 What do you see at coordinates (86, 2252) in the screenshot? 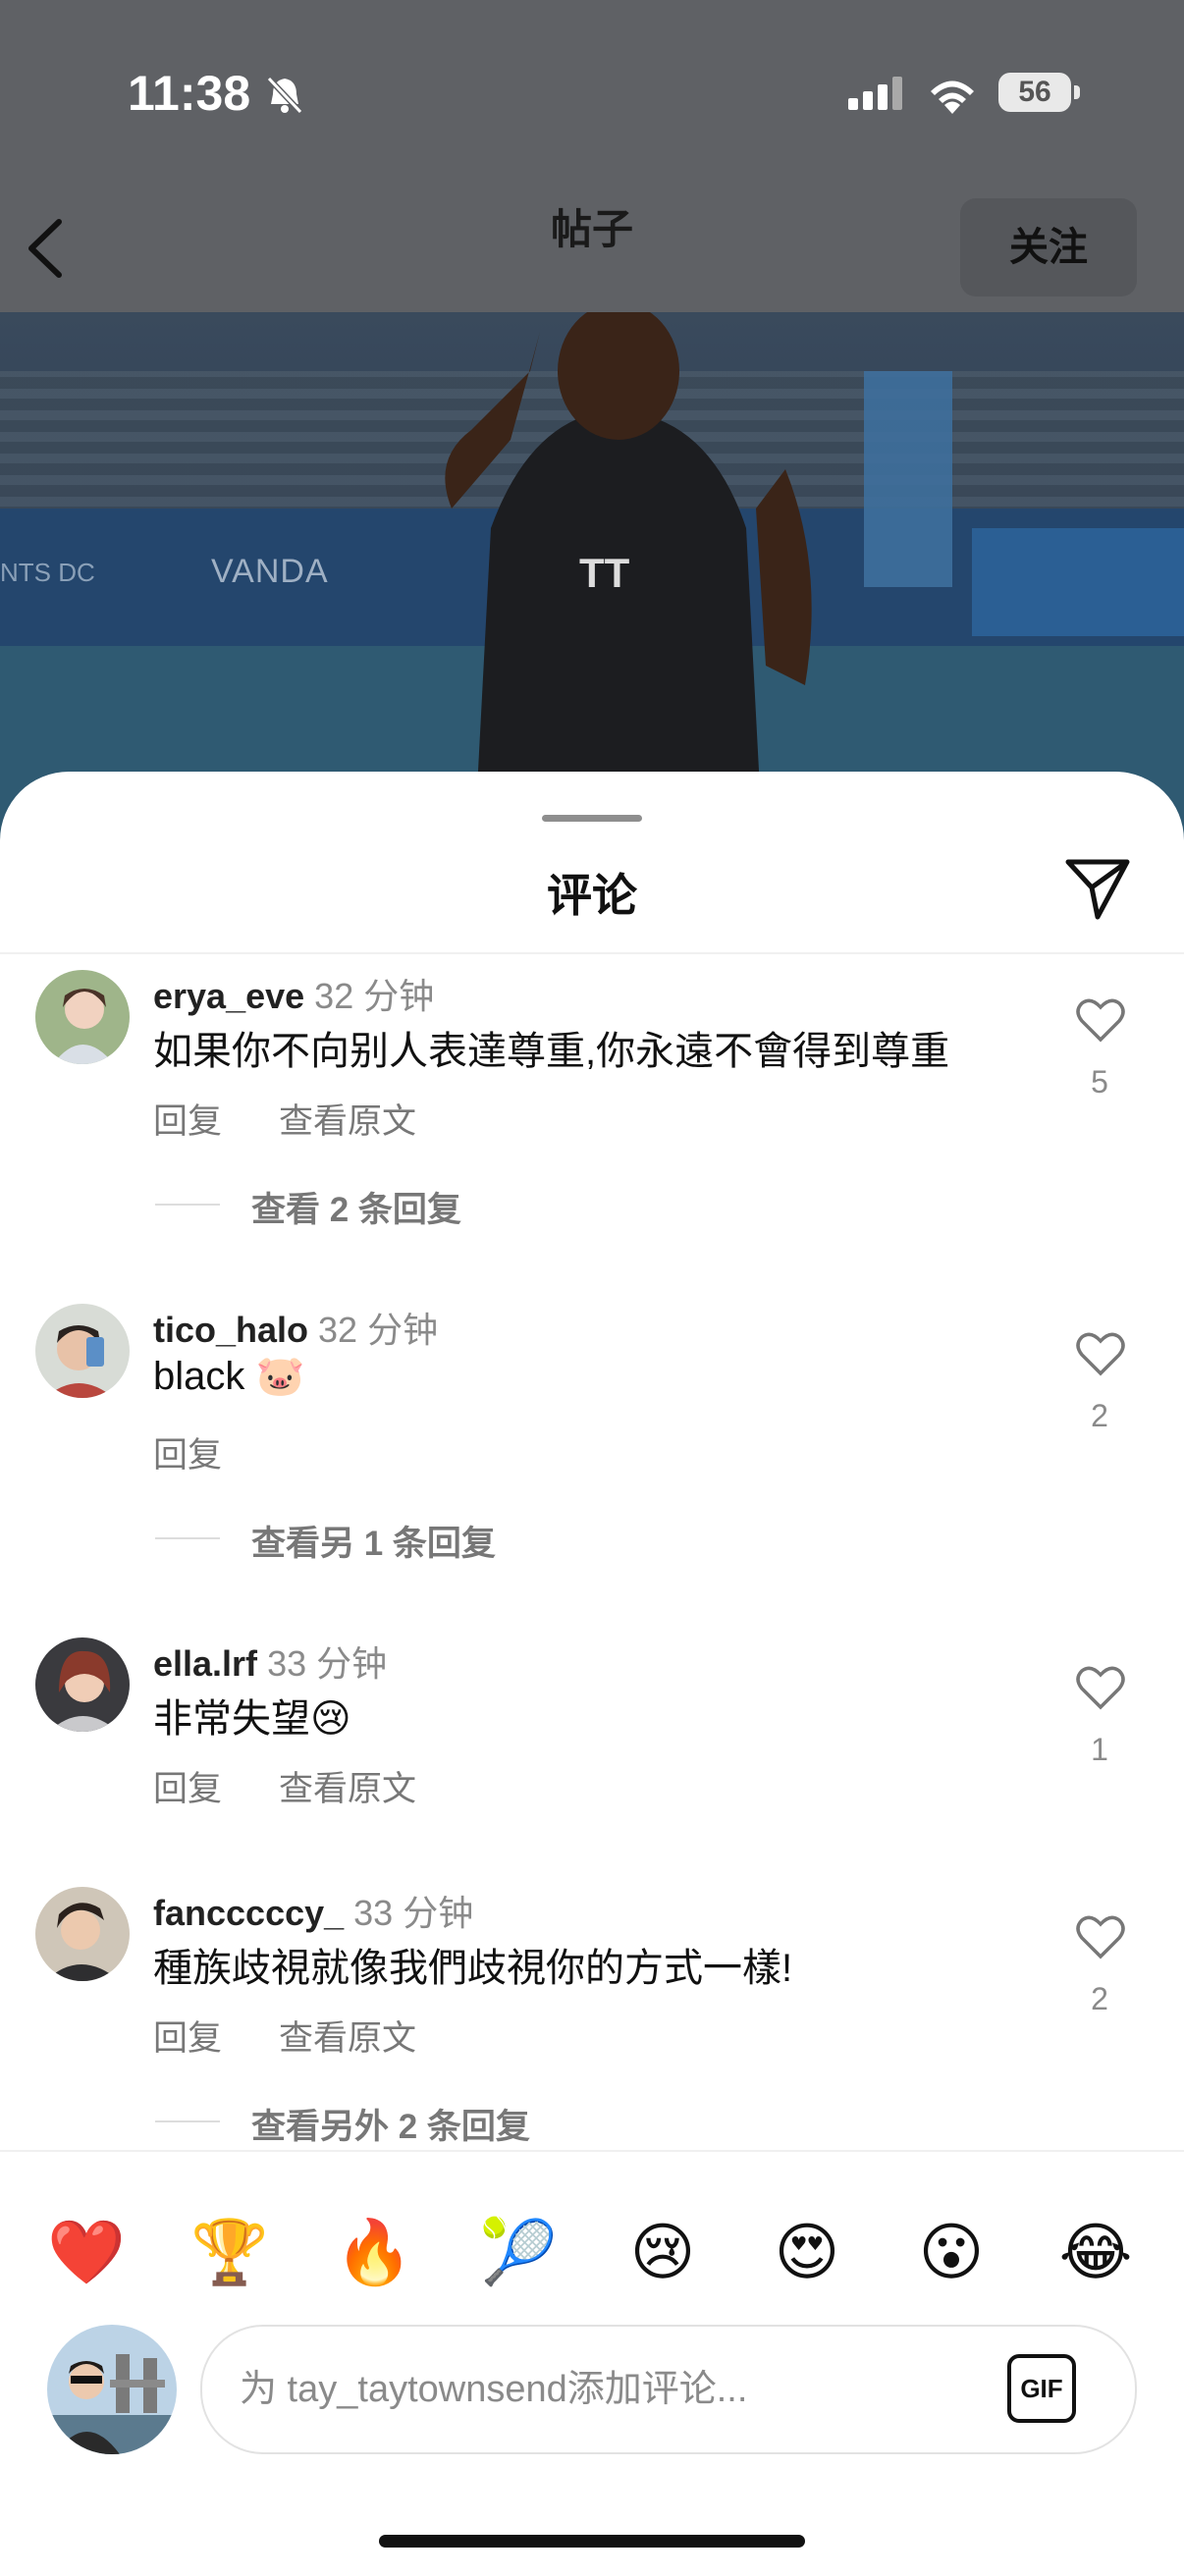
I see `emoji-heart: ❤️` at bounding box center [86, 2252].